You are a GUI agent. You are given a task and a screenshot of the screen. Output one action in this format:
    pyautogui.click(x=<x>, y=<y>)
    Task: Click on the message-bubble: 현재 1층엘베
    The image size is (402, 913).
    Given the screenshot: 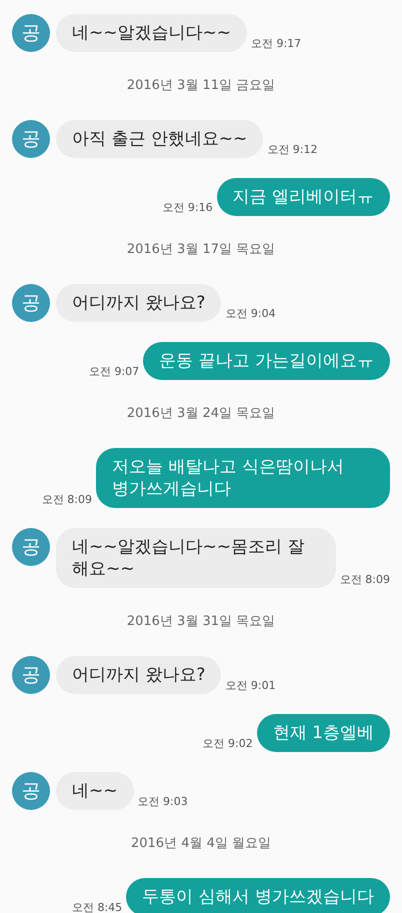 What is the action you would take?
    pyautogui.click(x=323, y=733)
    